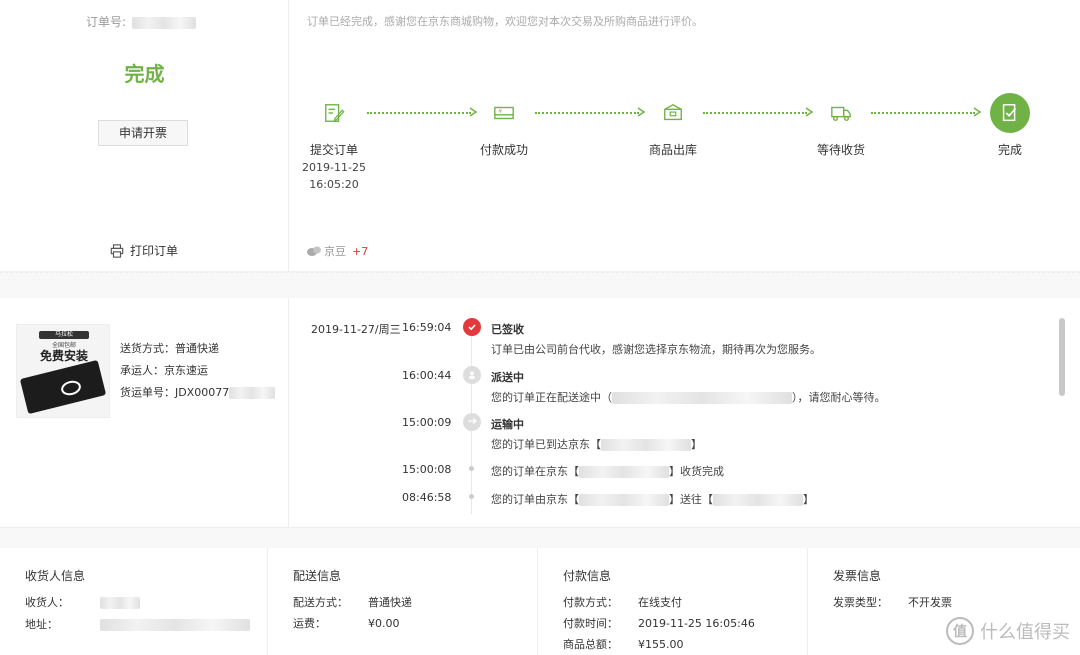 The image size is (1080, 655). What do you see at coordinates (688, 397) in the screenshot?
I see `tracking-desc: 您的订单正在配送途中（ ），请您耐心等待。` at bounding box center [688, 397].